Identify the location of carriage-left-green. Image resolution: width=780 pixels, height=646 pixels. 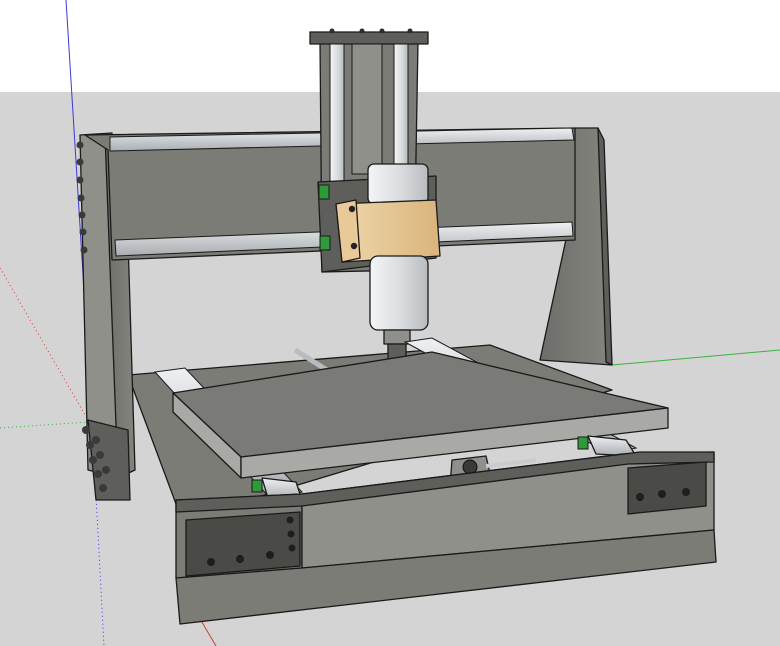
(257, 486).